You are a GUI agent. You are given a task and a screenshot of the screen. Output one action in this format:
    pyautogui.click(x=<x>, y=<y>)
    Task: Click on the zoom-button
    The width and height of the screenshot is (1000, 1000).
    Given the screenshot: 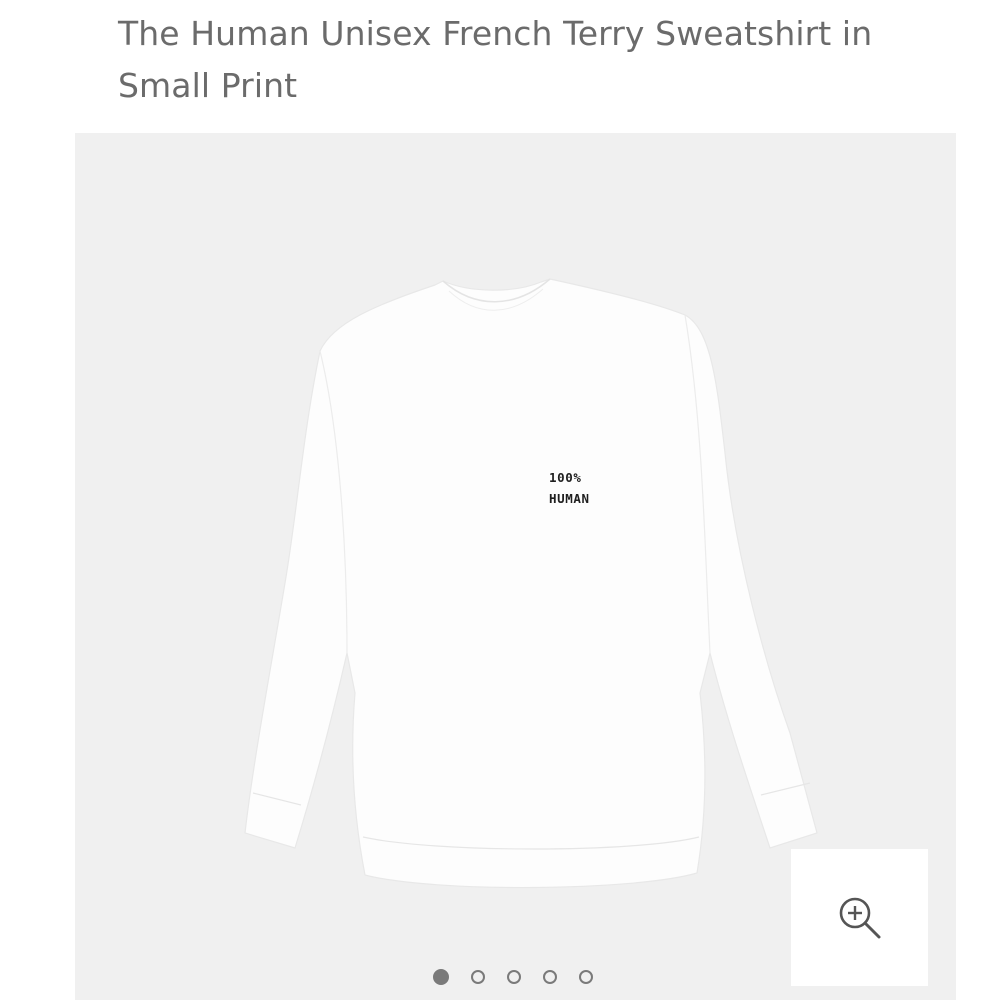 What is the action you would take?
    pyautogui.click(x=859, y=917)
    